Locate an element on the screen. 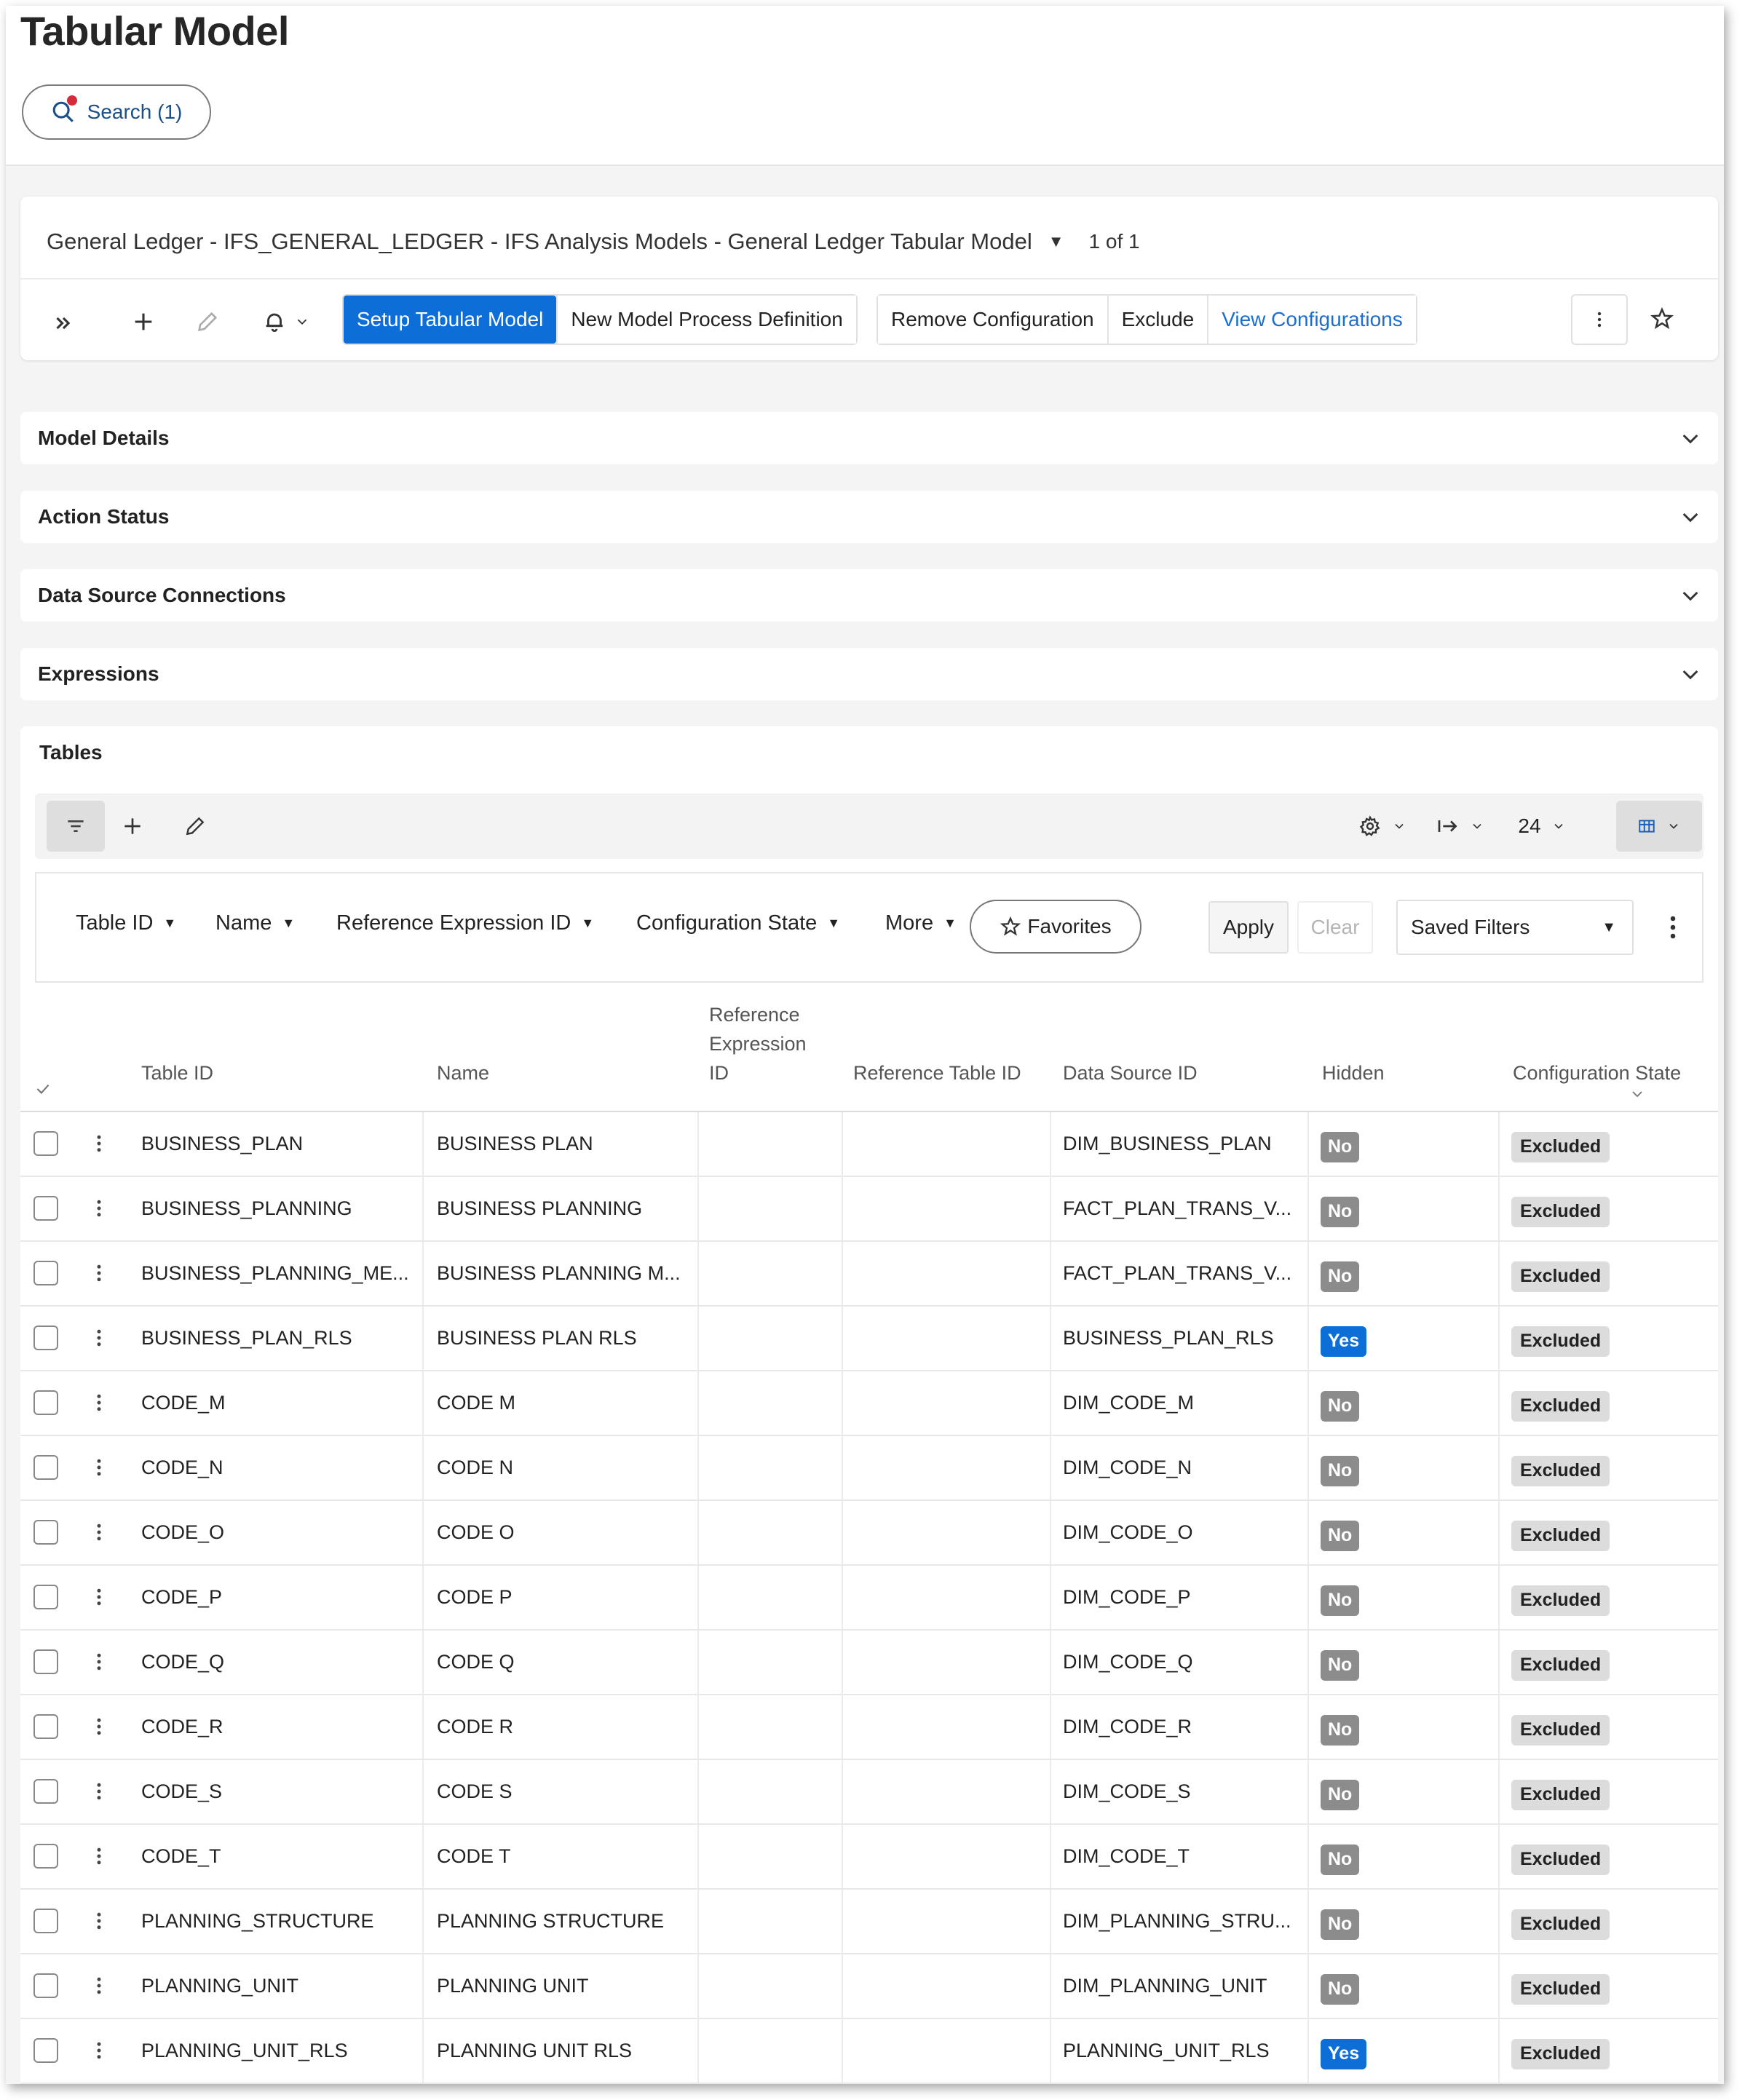 The image size is (1745, 2100). table-row: CODE_O CODE O DIM_CODE_O No Excluded is located at coordinates (869, 1533).